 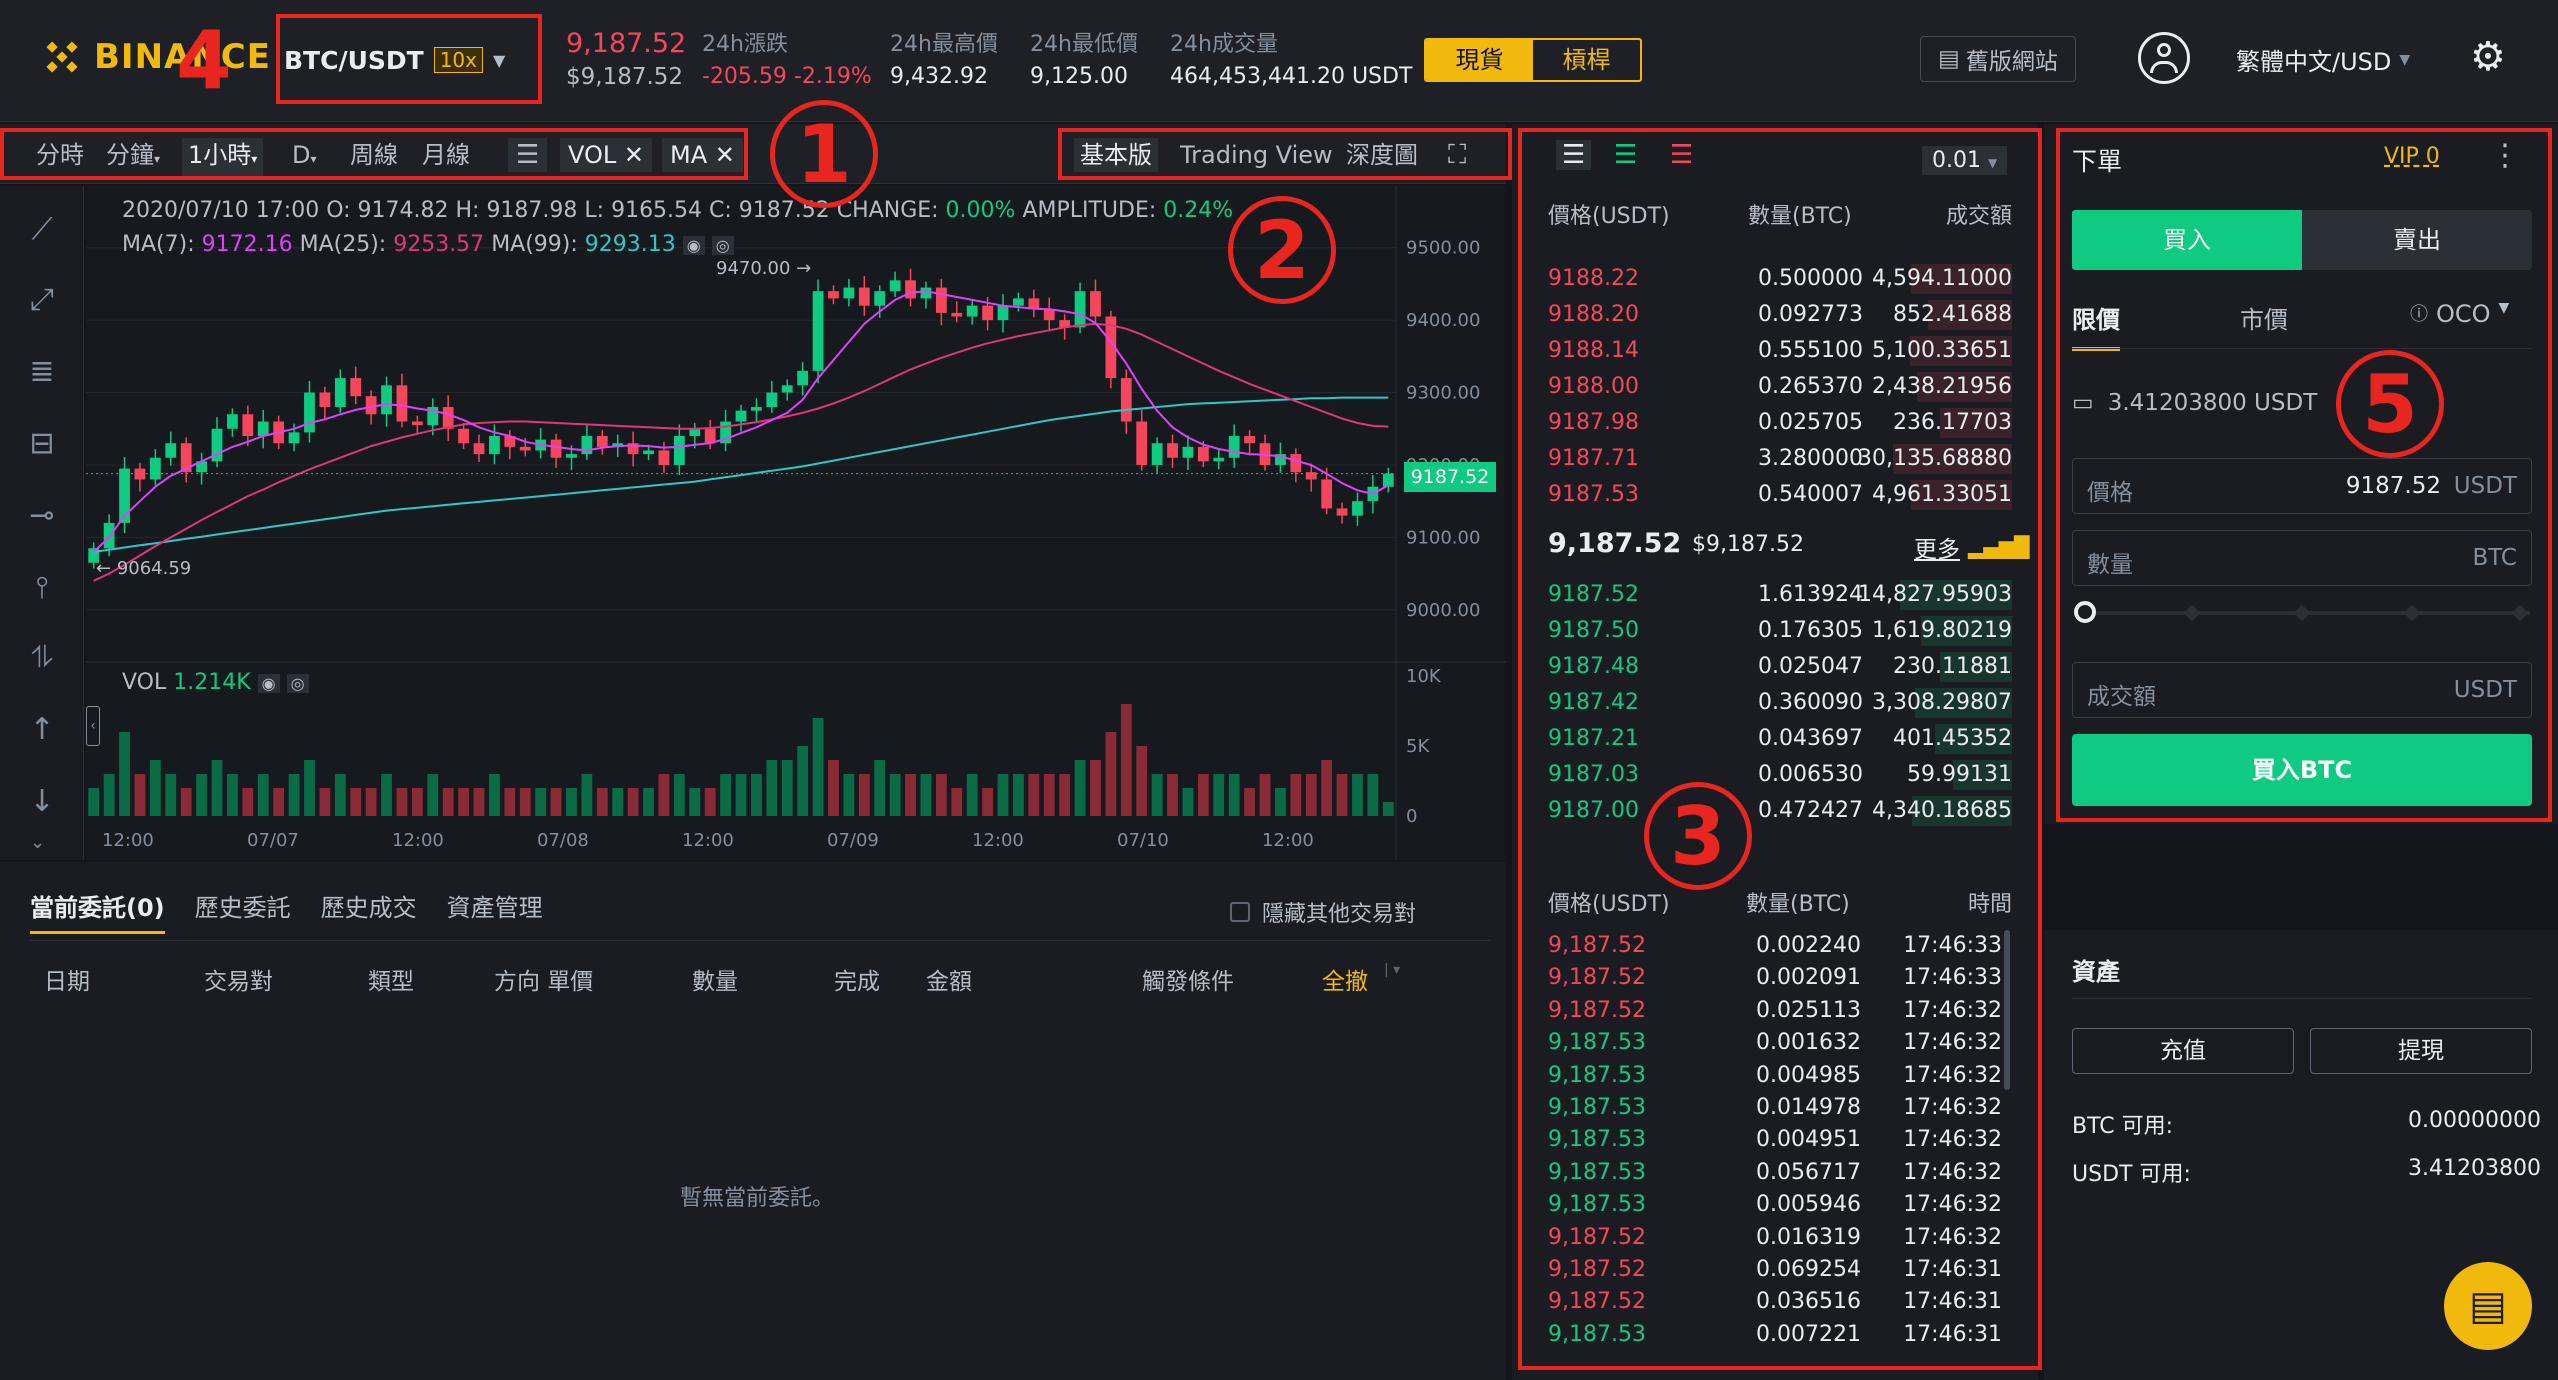 I want to click on user-avatar-icon, so click(x=2164, y=58).